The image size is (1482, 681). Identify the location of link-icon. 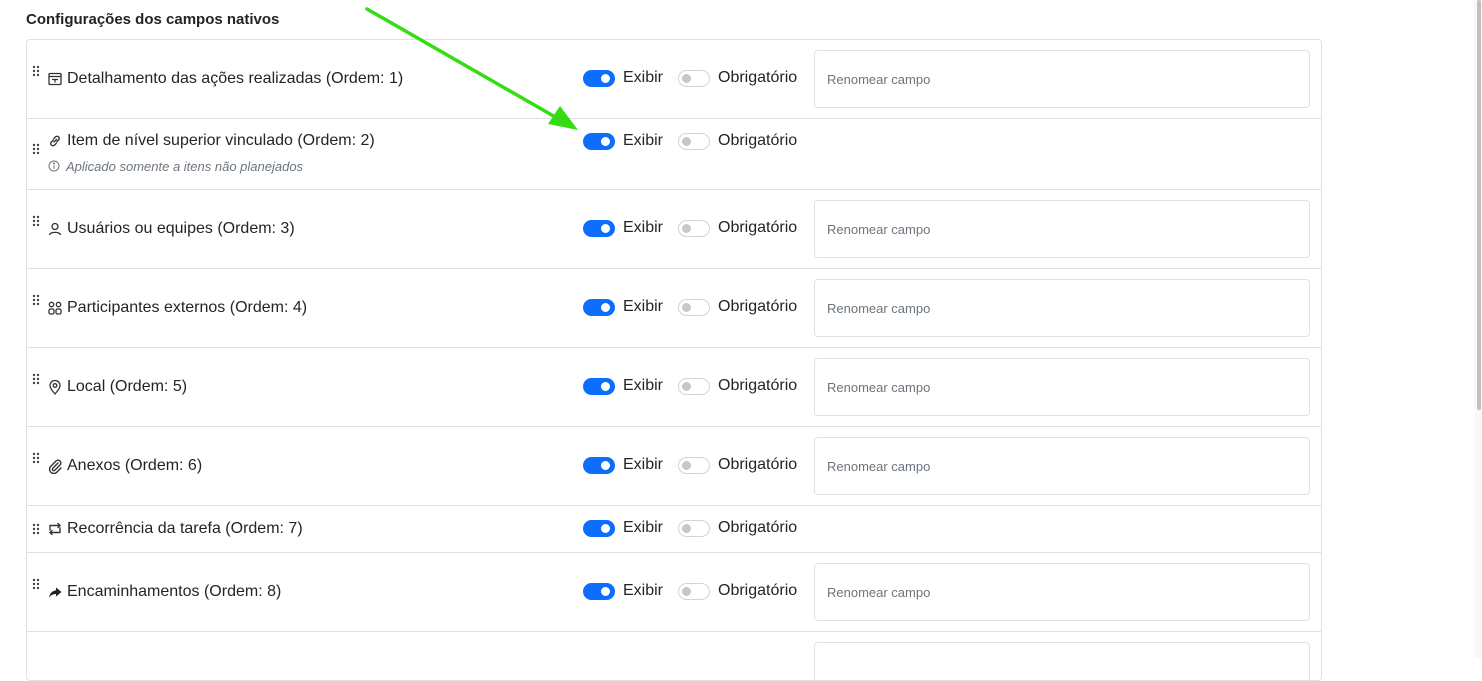
(55, 141).